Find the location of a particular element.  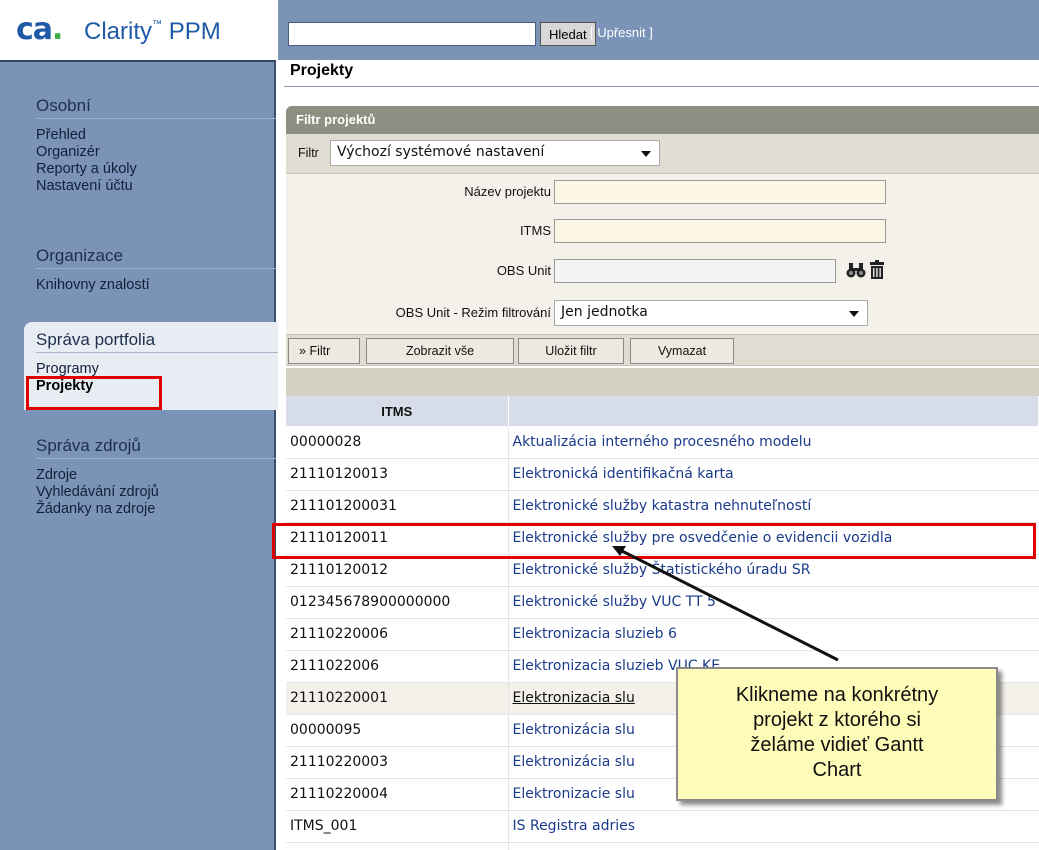

cell-itms: 21110220003 is located at coordinates (397, 762).